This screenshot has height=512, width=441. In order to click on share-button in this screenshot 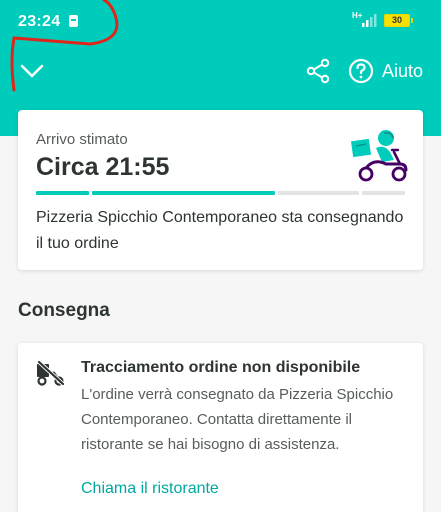, I will do `click(318, 71)`.